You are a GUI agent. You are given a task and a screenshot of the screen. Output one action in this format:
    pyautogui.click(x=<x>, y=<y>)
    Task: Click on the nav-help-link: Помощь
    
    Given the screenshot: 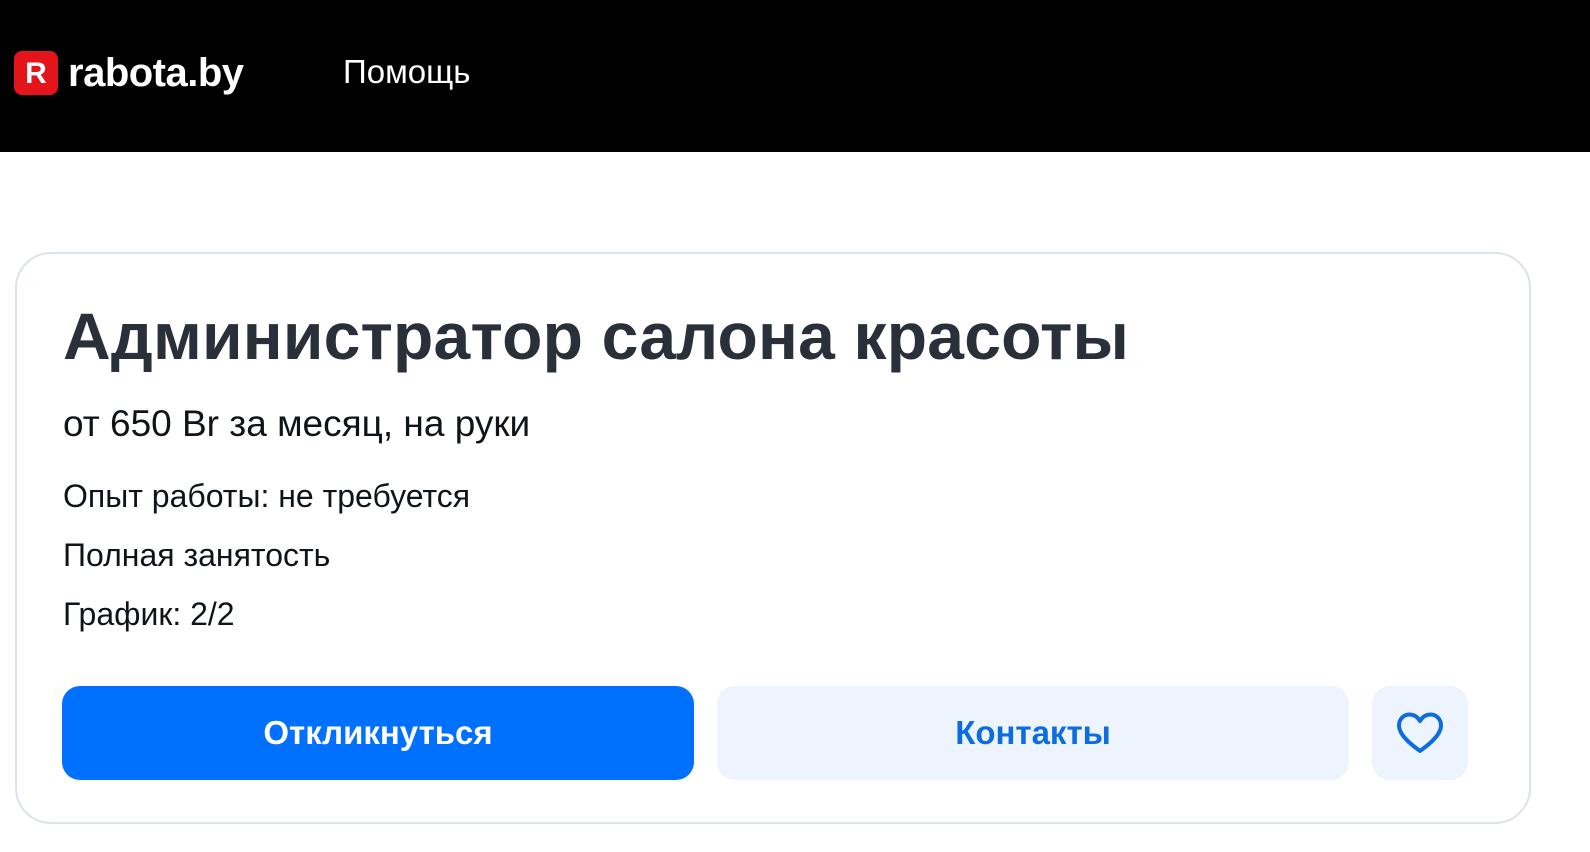 What is the action you would take?
    pyautogui.click(x=406, y=72)
    